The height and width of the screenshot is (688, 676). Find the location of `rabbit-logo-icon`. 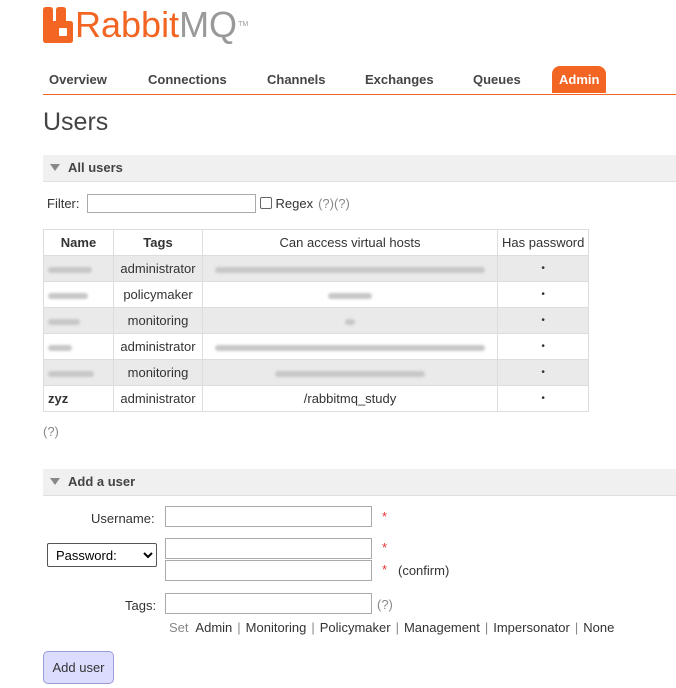

rabbit-logo-icon is located at coordinates (58, 25).